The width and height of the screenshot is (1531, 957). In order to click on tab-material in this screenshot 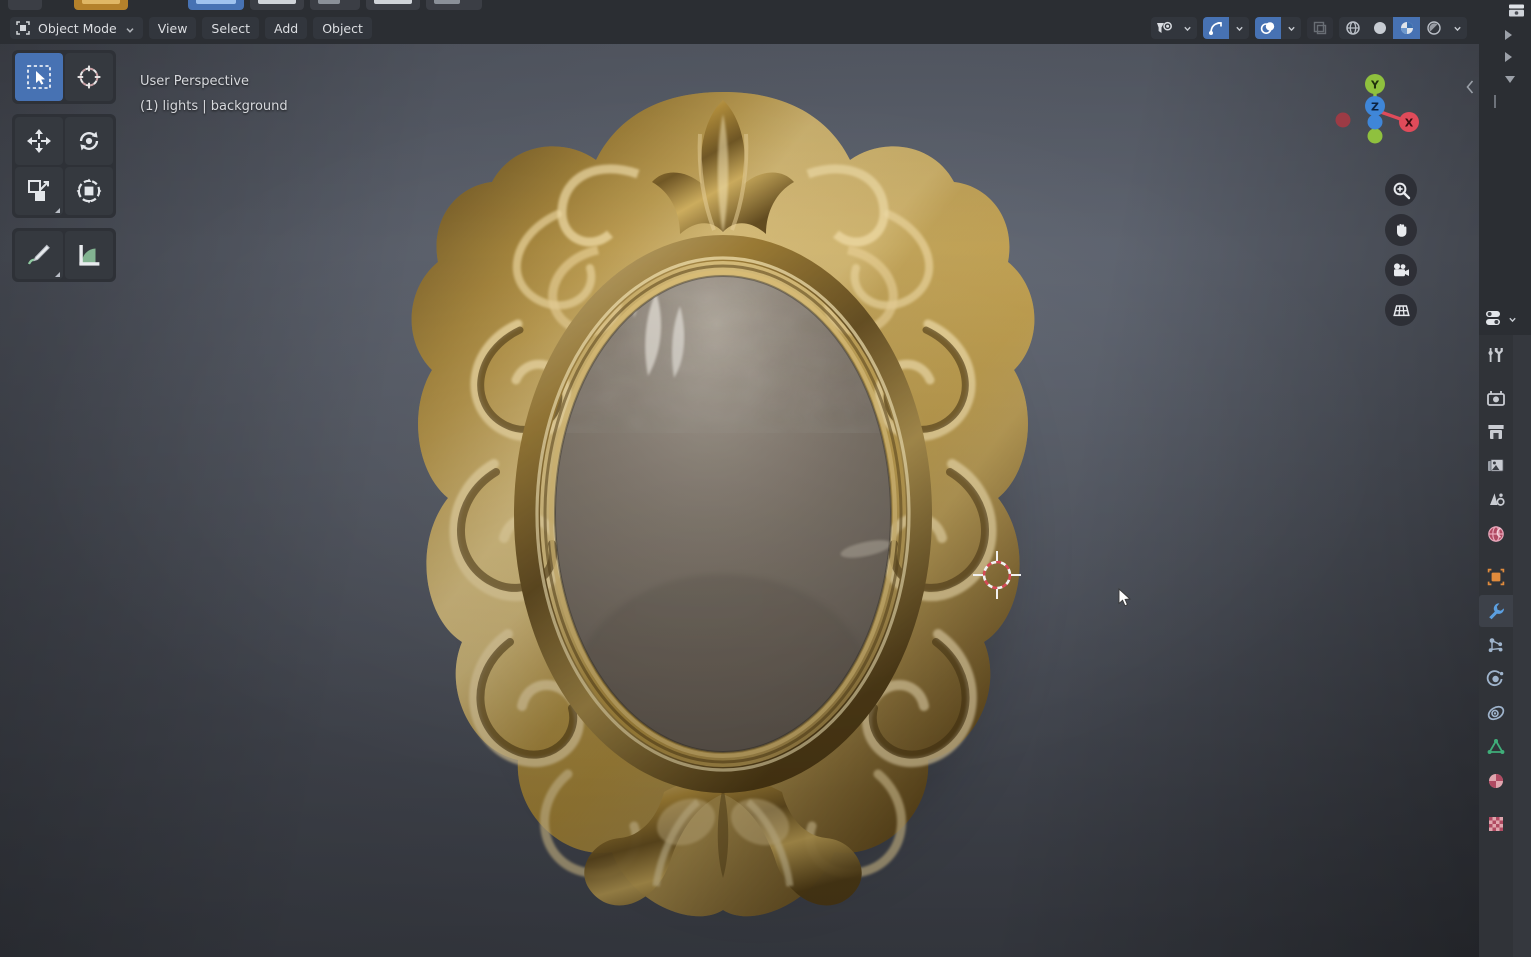, I will do `click(1496, 781)`.